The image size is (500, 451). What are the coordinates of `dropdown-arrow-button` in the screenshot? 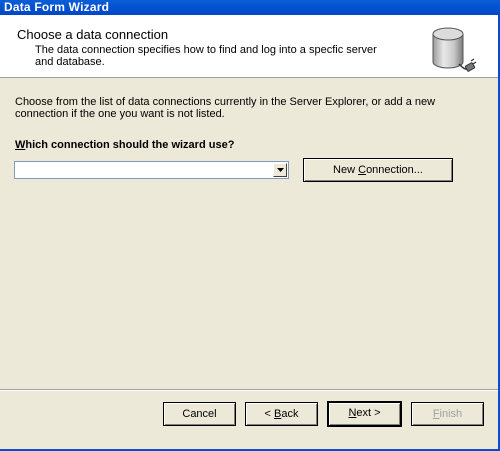 It's located at (280, 170).